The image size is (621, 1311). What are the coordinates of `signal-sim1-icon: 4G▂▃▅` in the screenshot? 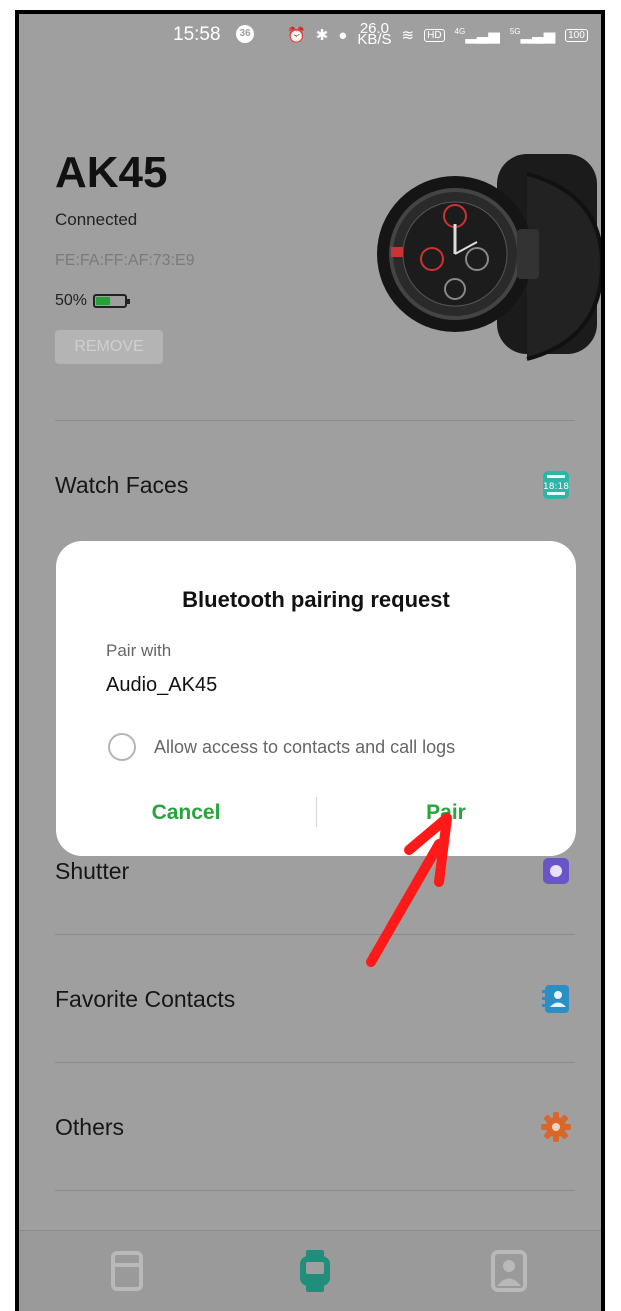 It's located at (477, 35).